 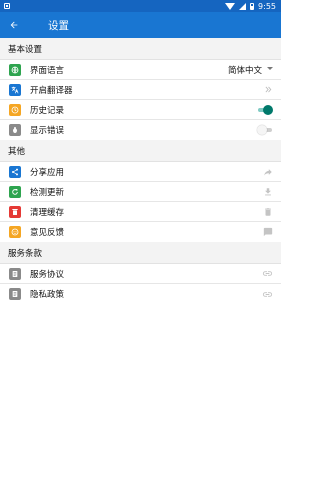 What do you see at coordinates (244, 70) in the screenshot?
I see `language-value: 简体中文` at bounding box center [244, 70].